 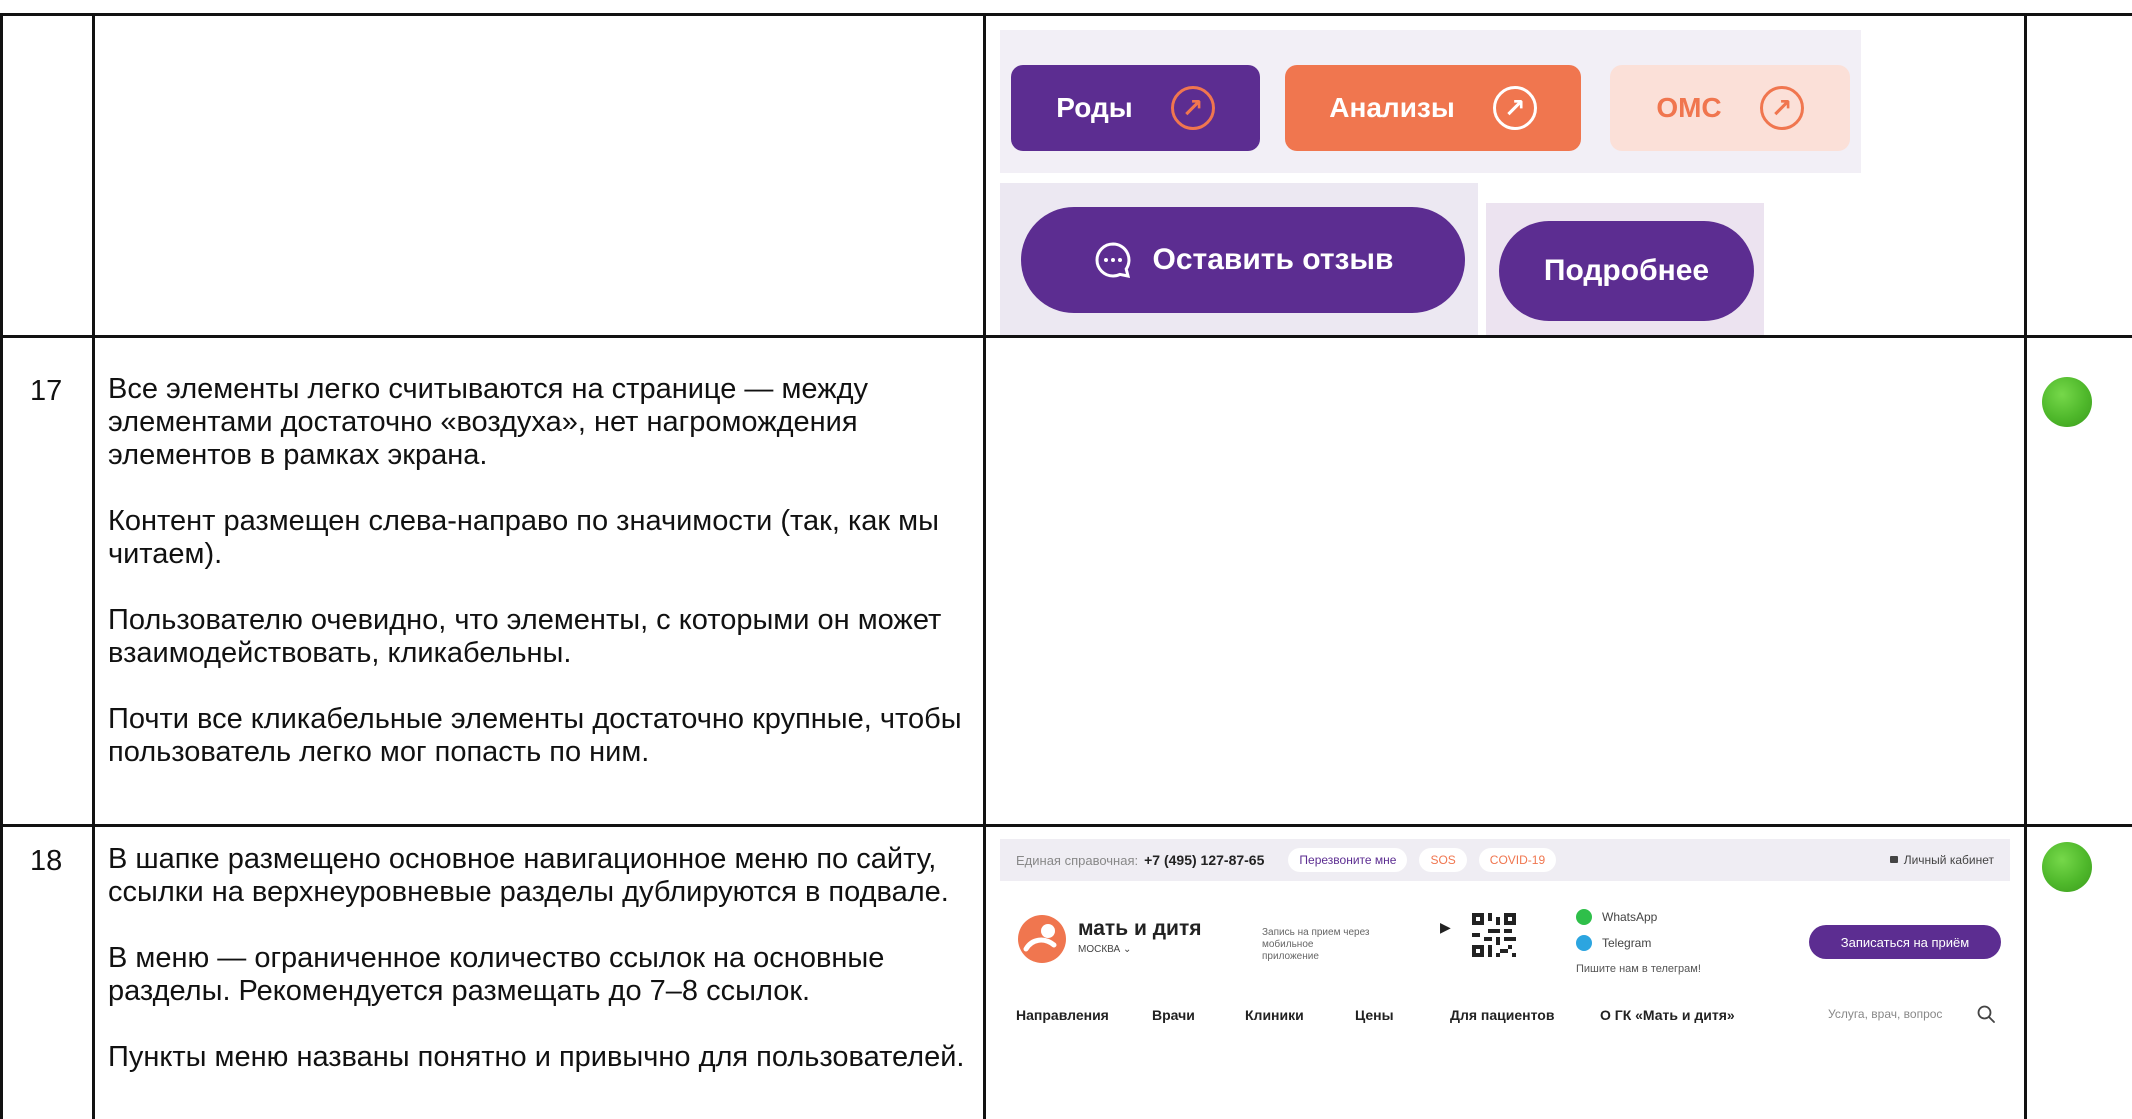 I want to click on callback-button: Перезвоните мне, so click(x=1348, y=860).